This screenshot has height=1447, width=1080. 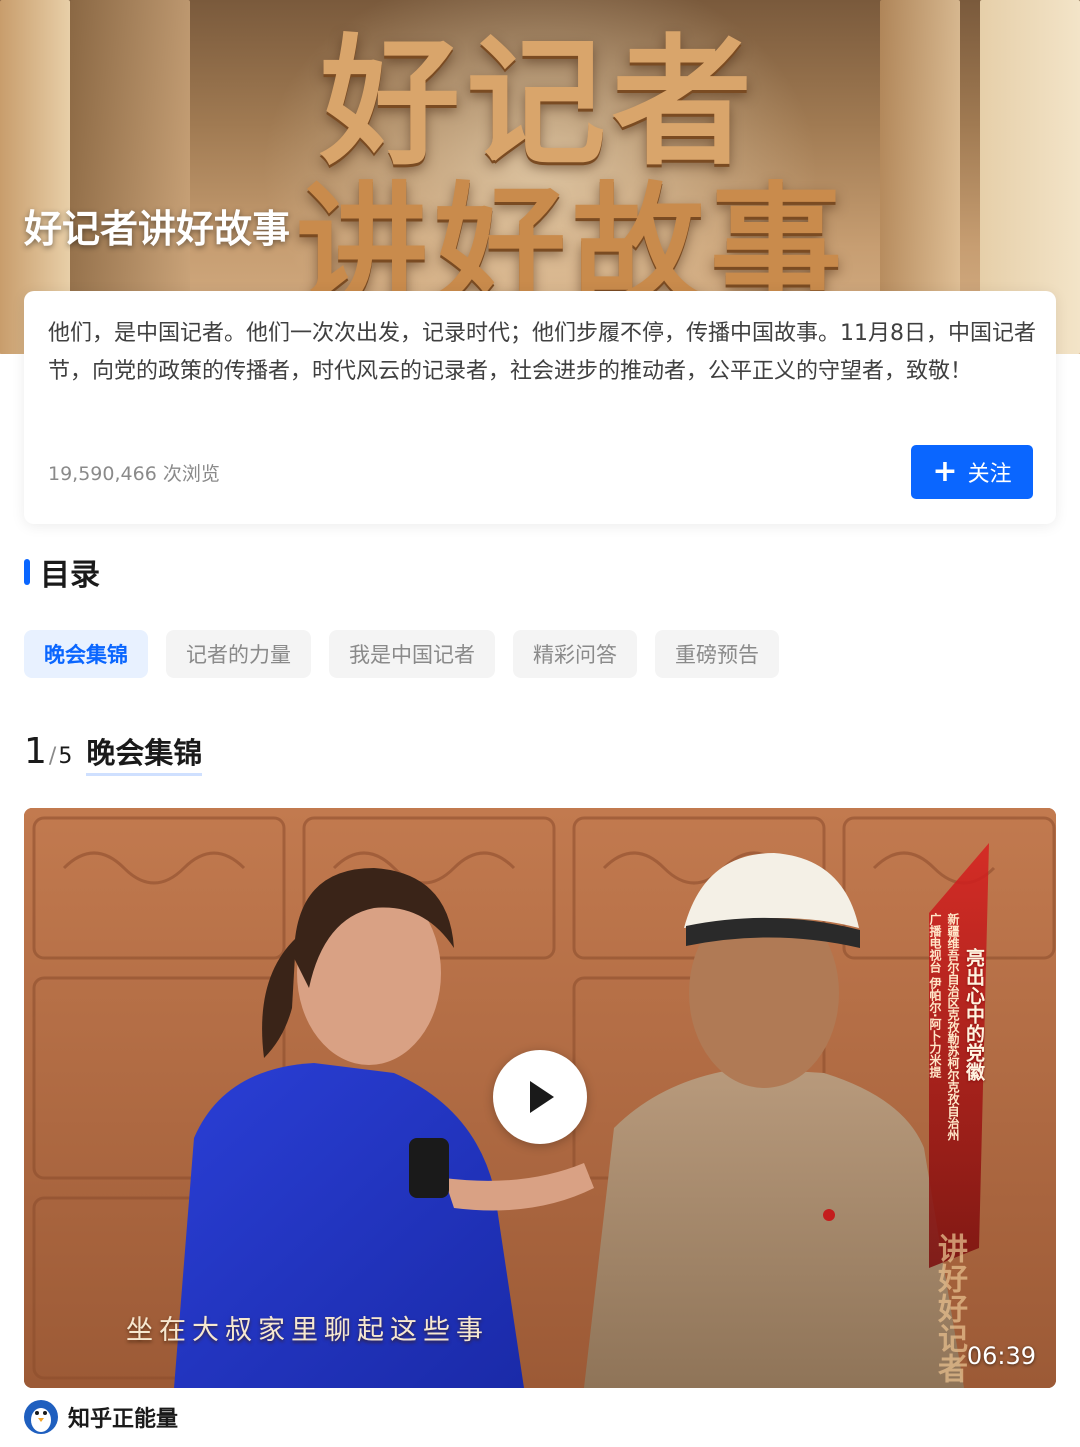 I want to click on video-subtitle: 坐在大叔家里聊起这些事, so click(x=307, y=1330).